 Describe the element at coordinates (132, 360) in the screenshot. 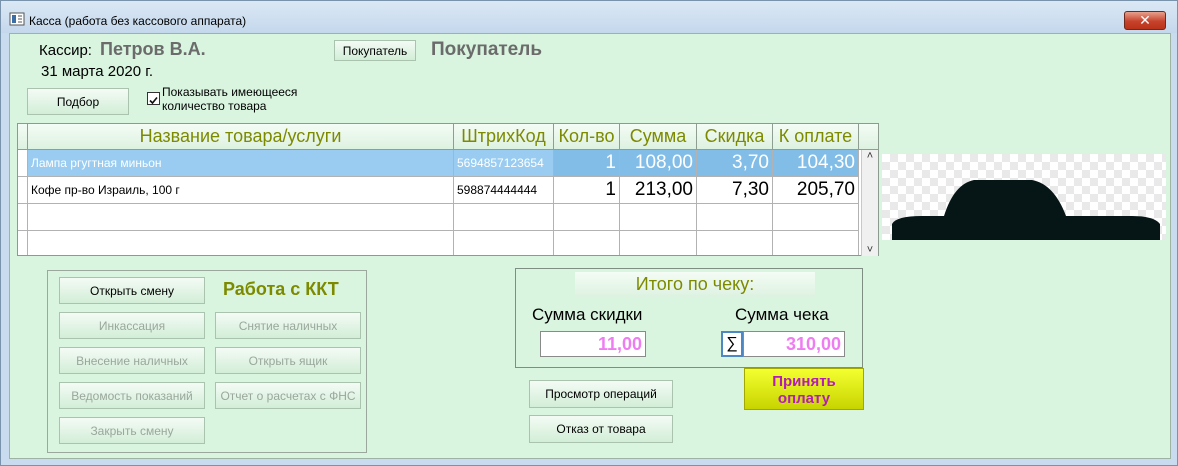

I see `deposit-cash-button: Внесение наличных` at that location.